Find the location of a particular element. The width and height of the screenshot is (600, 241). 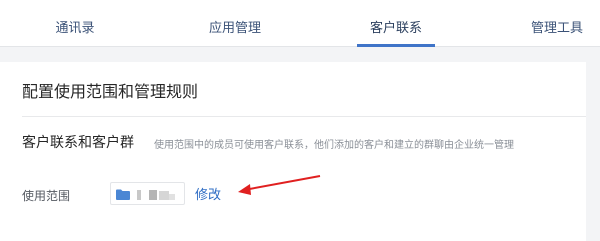

divider is located at coordinates (304, 116).